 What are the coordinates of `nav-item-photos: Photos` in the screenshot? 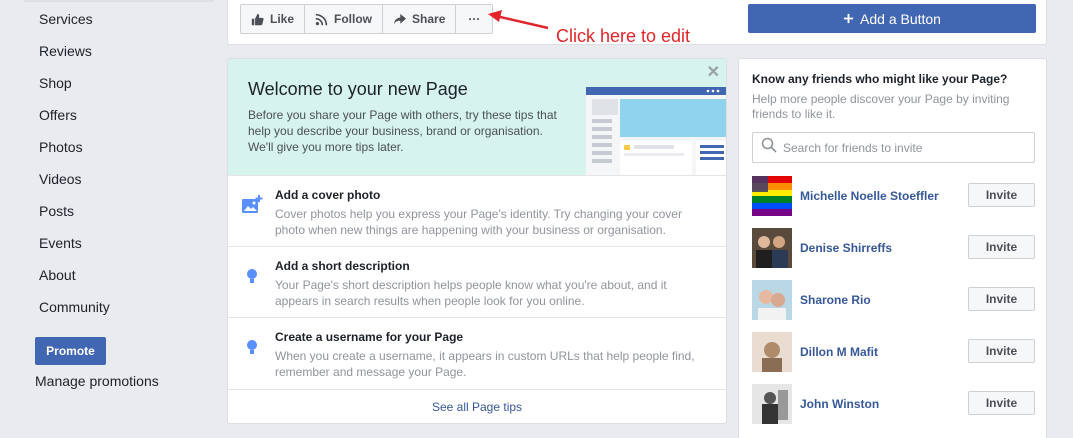 It's located at (61, 147).